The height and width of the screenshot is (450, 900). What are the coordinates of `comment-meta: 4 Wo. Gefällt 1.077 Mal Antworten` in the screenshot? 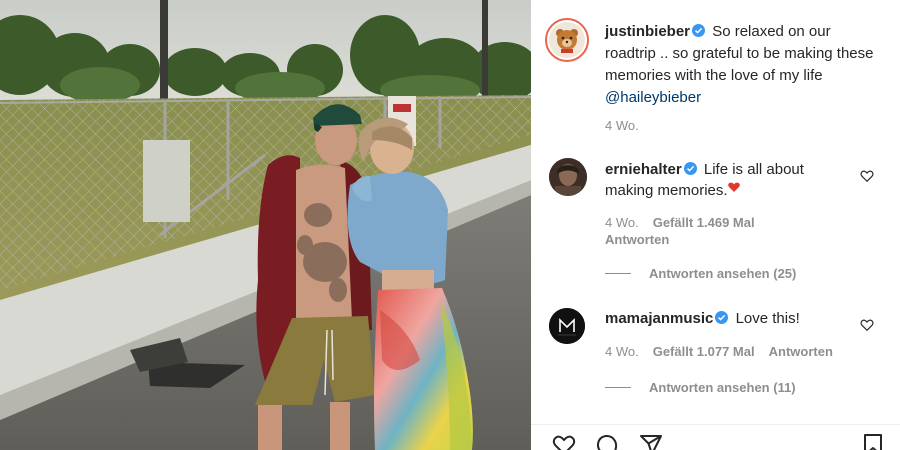 It's located at (726, 351).